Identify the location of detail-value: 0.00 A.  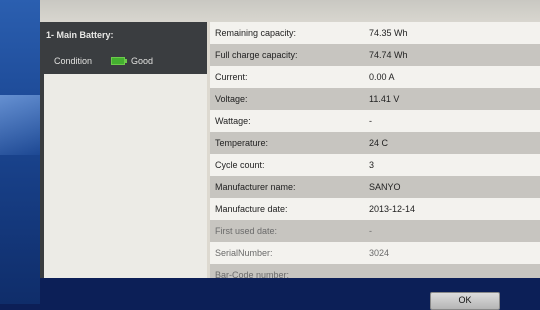
(382, 77).